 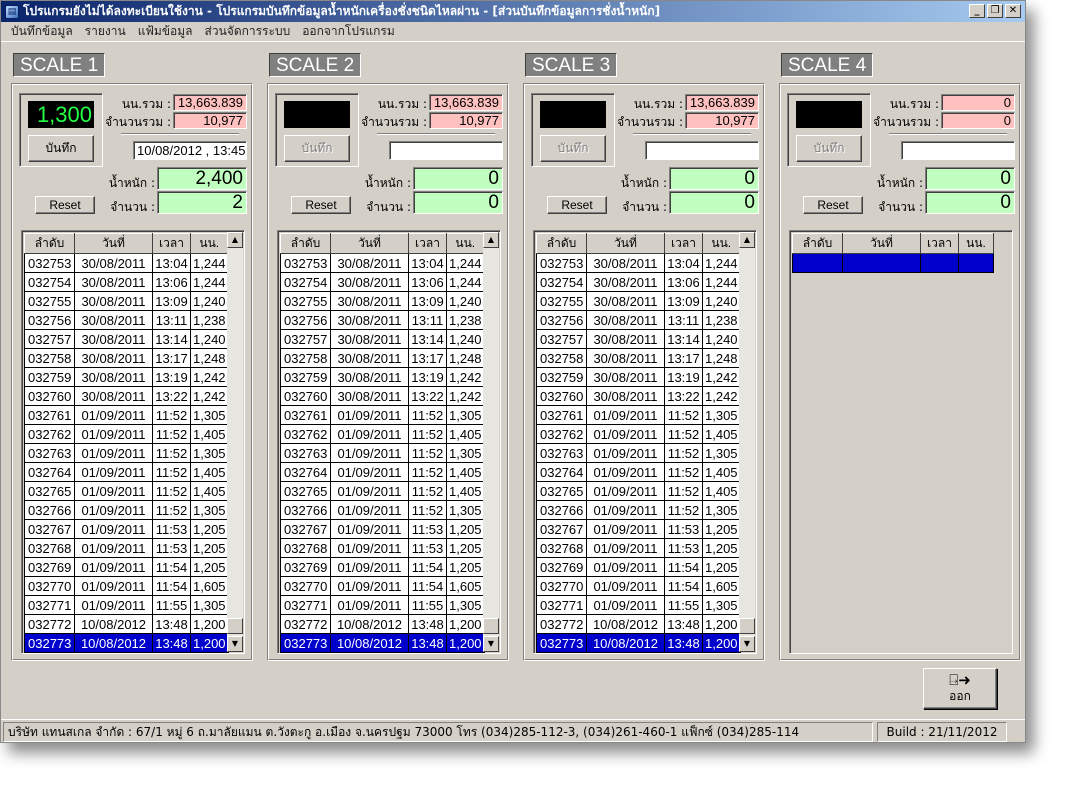 What do you see at coordinates (105, 31) in the screenshot?
I see `menu-report: รายงาน` at bounding box center [105, 31].